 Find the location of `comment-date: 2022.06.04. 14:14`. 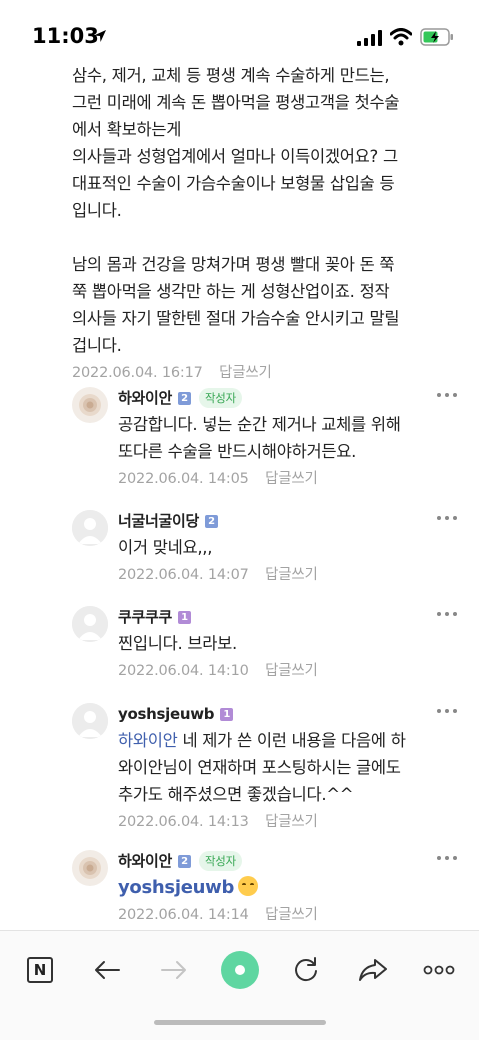

comment-date: 2022.06.04. 14:14 is located at coordinates (183, 915).